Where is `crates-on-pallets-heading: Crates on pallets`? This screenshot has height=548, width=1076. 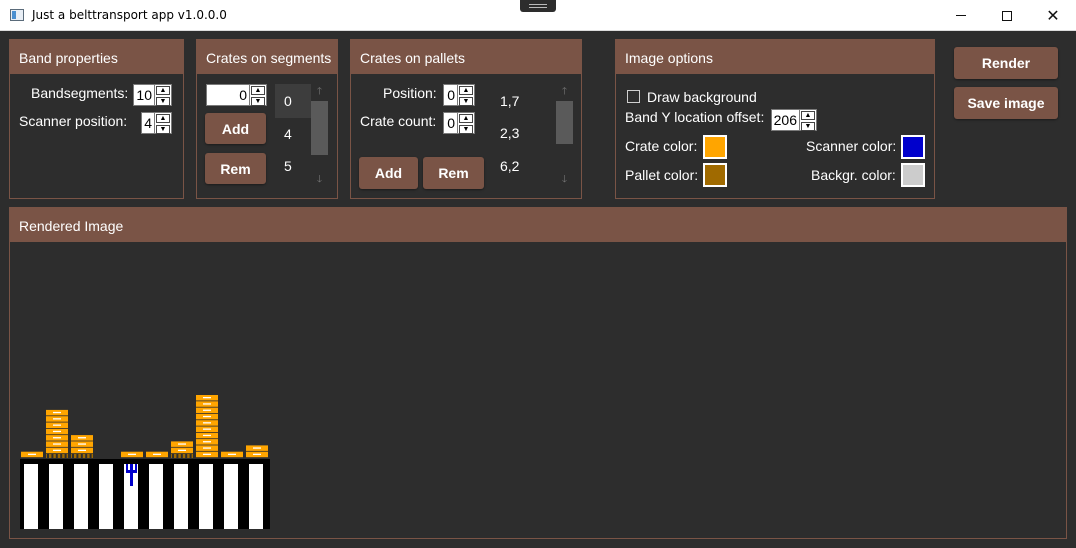 crates-on-pallets-heading: Crates on pallets is located at coordinates (466, 57).